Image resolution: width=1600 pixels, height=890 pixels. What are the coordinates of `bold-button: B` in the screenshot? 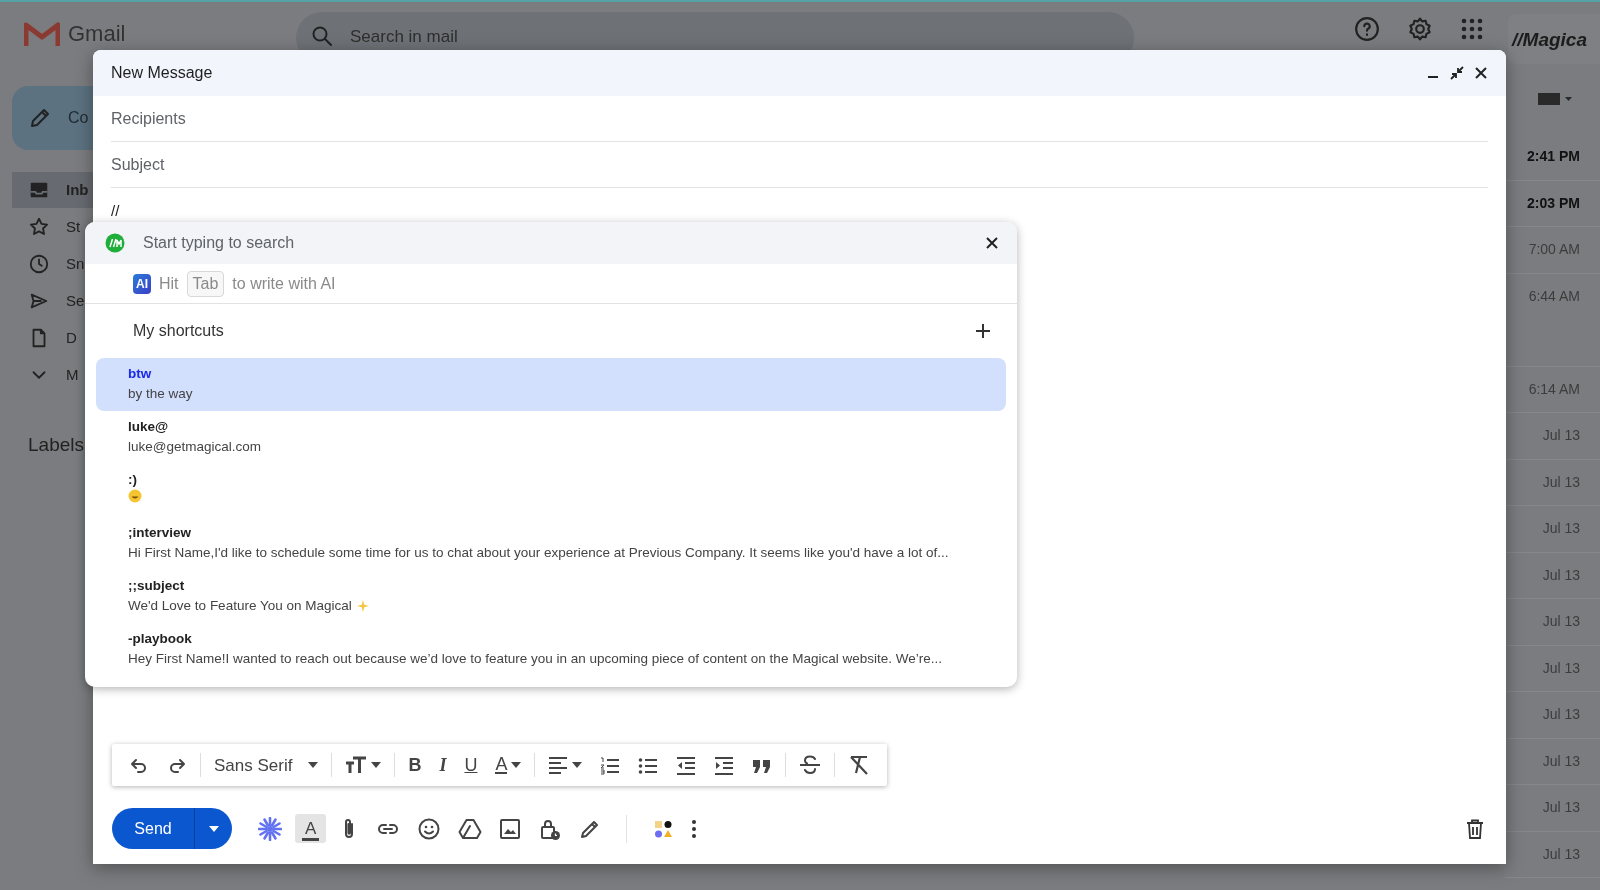 It's located at (415, 765).